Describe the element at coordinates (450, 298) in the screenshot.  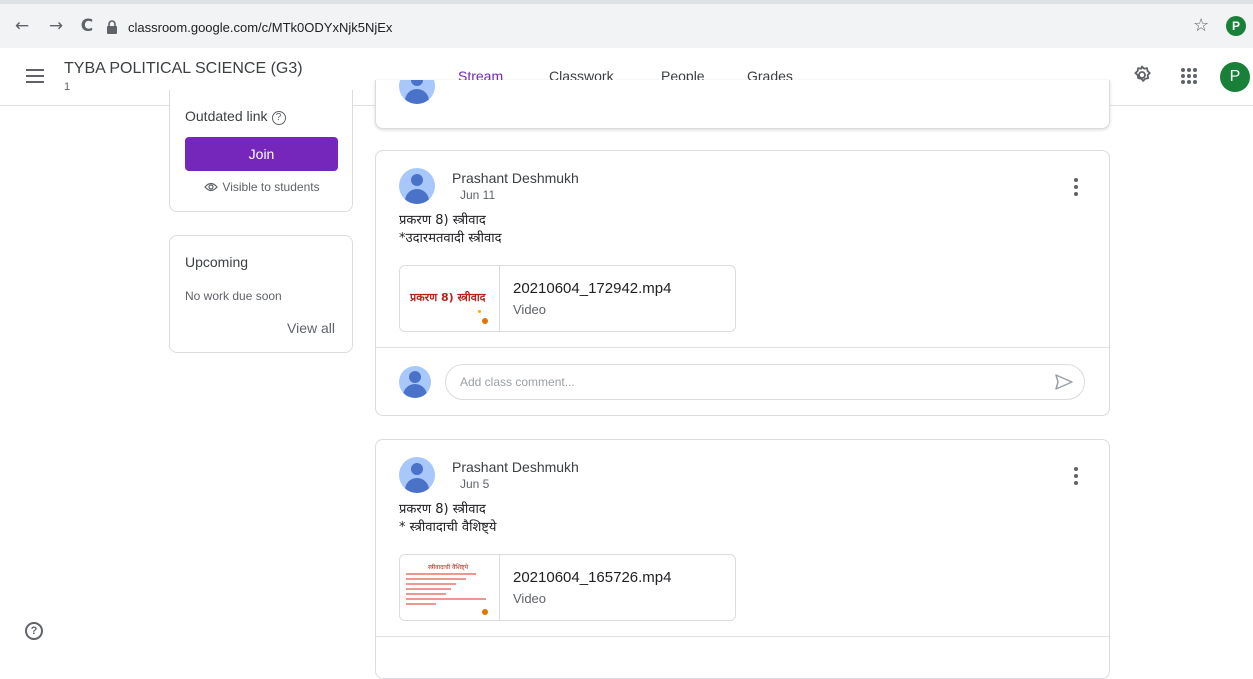
I see `video-thumbnail: प्रकरण 8) स्त्रीवाद` at that location.